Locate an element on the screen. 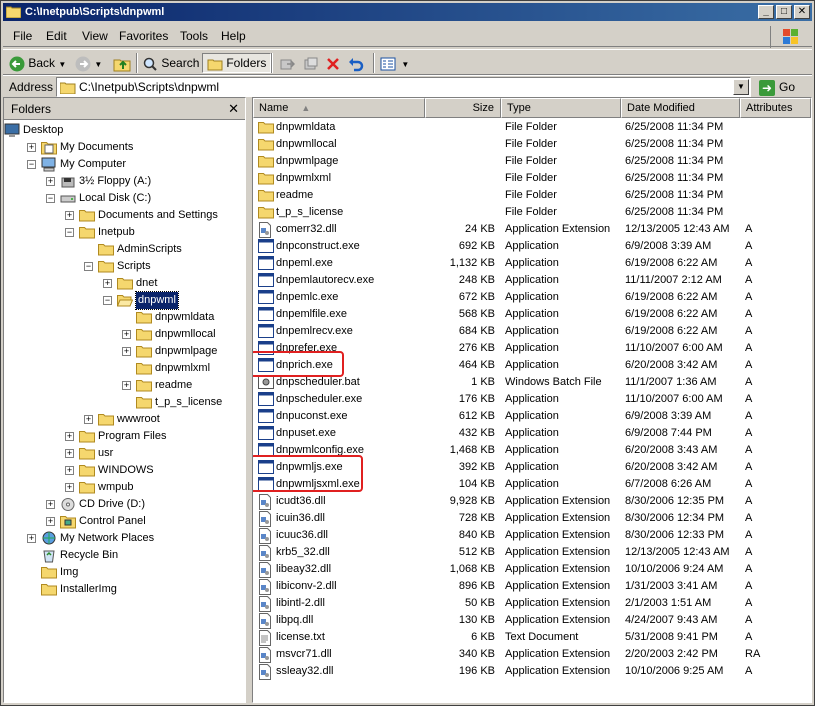 Image resolution: width=815 pixels, height=706 pixels. tree-item: − Local Disk (C:) is located at coordinates (124, 198).